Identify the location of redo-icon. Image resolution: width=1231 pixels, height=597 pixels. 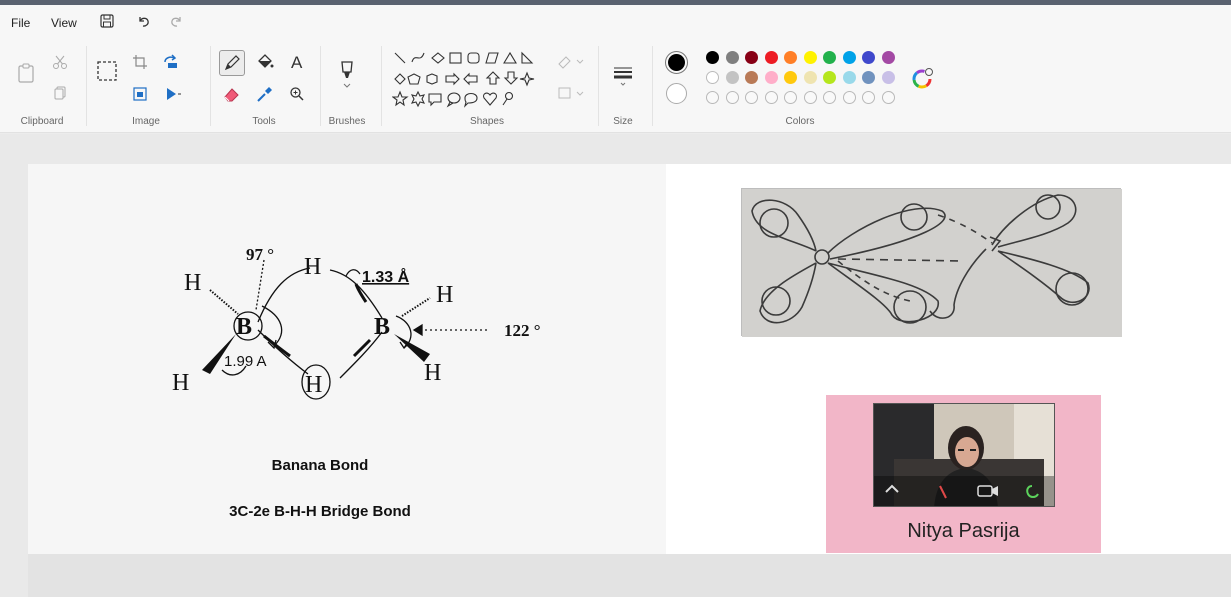
(177, 22).